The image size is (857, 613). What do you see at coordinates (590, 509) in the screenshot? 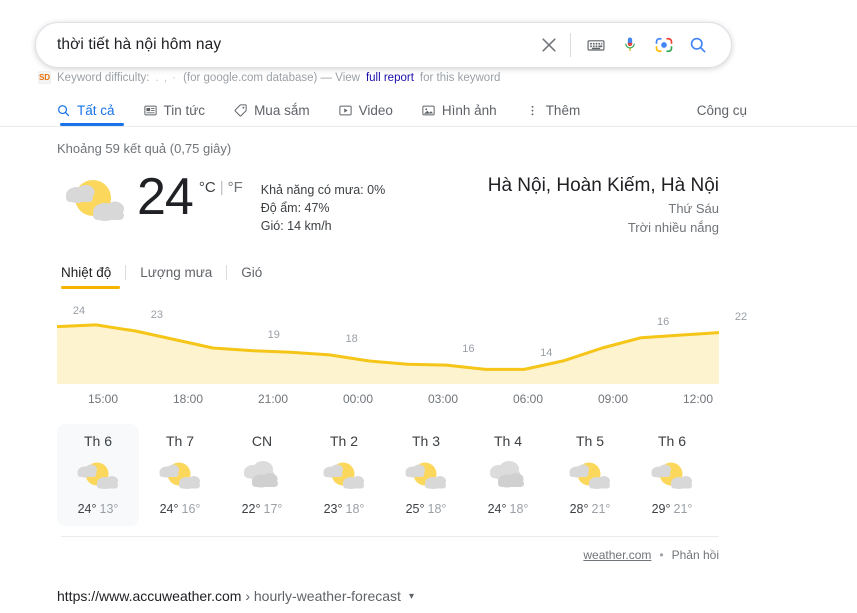
I see `forecast-day-temps: 28° 21°` at bounding box center [590, 509].